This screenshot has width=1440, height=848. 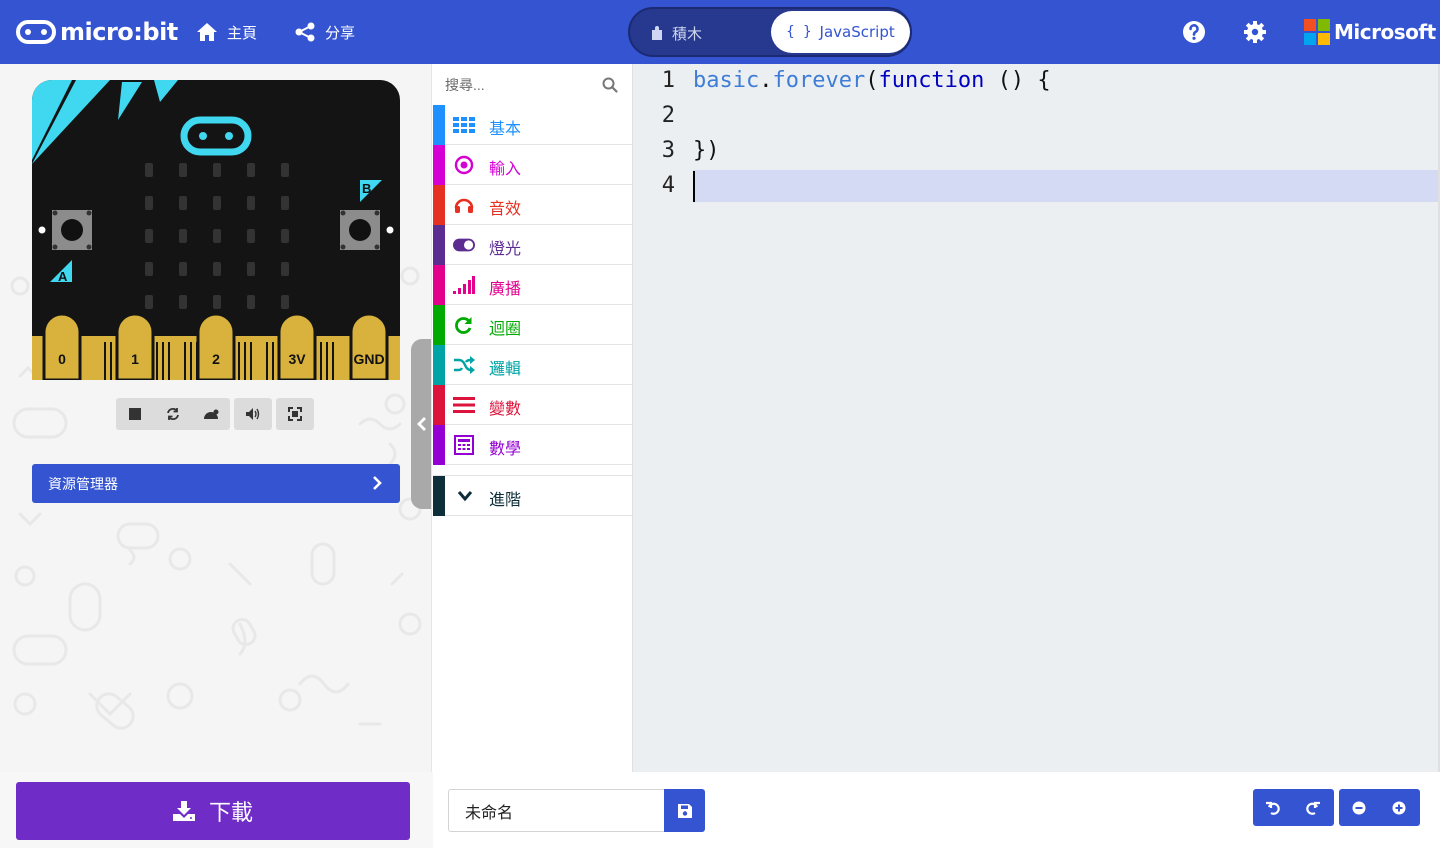 What do you see at coordinates (36, 32) in the screenshot?
I see `microbit-logo-icon` at bounding box center [36, 32].